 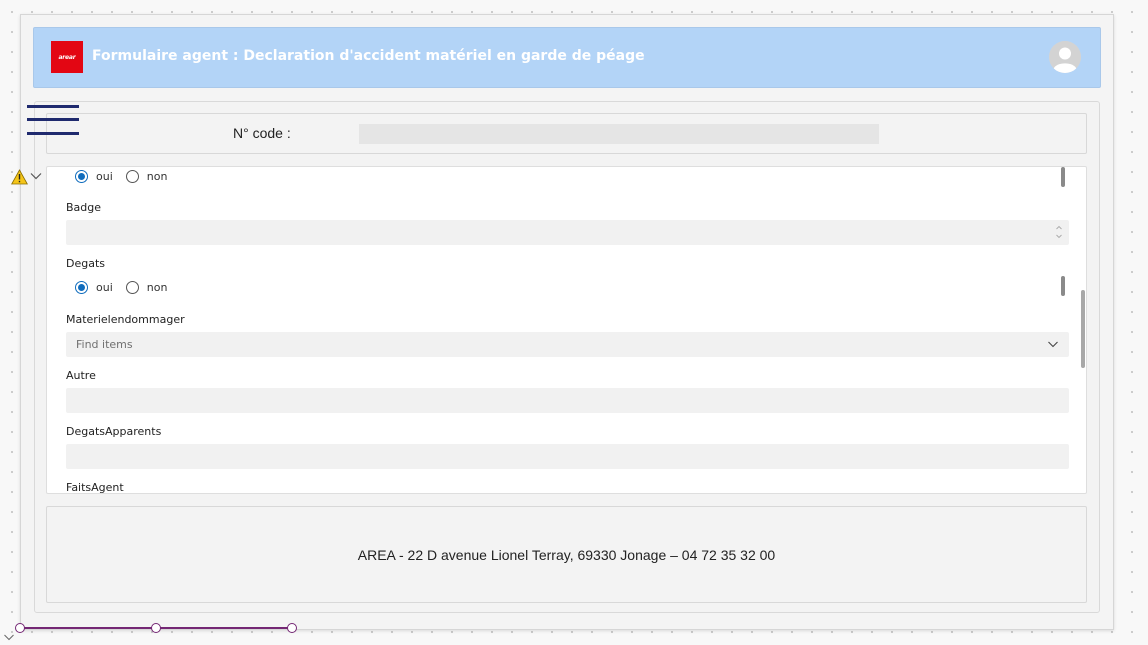 I want to click on radio-oui-label: oui, so click(x=104, y=176).